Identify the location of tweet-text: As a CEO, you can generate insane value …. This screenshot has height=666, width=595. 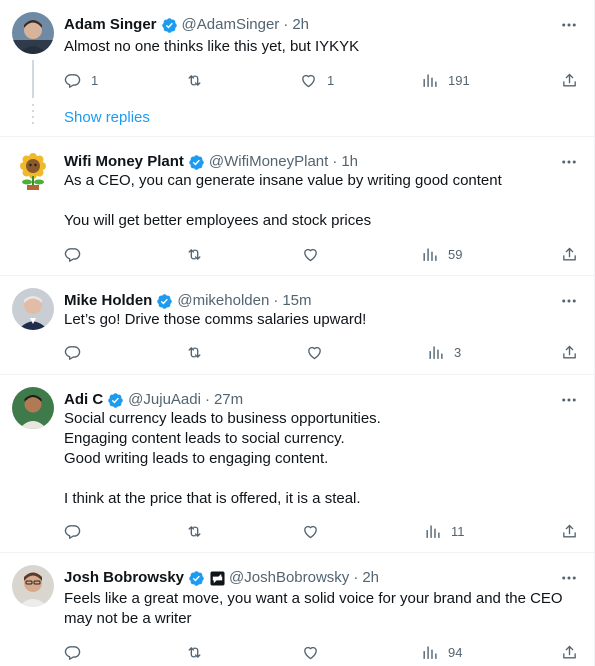
(283, 200).